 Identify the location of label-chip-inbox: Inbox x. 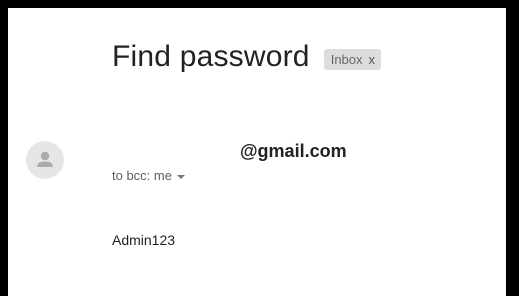
(352, 59).